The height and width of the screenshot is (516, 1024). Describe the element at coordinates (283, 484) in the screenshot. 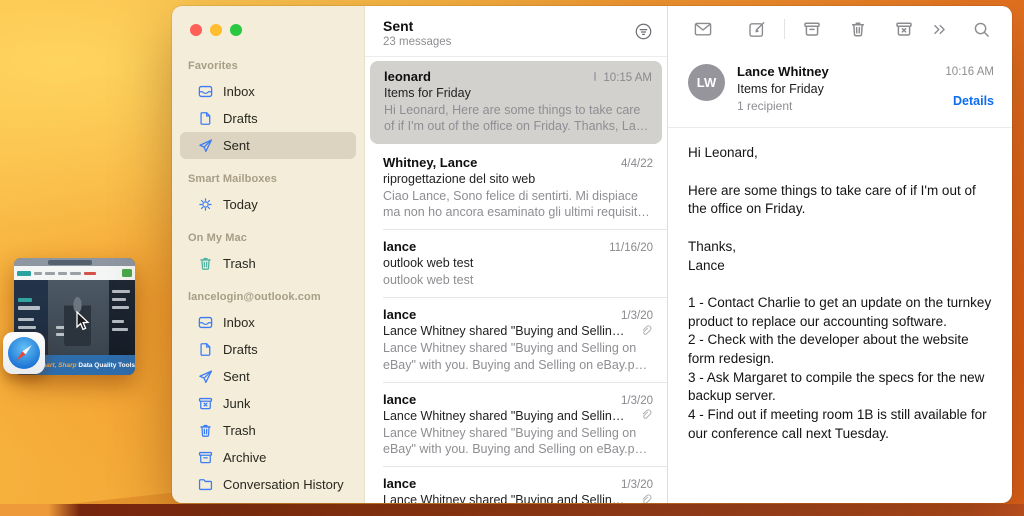

I see `sidebar-item-label: Conversation History` at that location.